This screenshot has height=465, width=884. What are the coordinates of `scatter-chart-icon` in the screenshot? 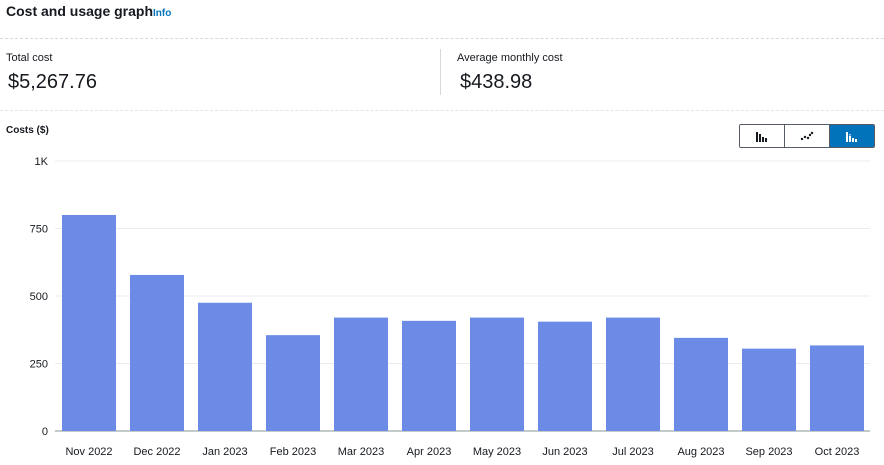 It's located at (807, 136).